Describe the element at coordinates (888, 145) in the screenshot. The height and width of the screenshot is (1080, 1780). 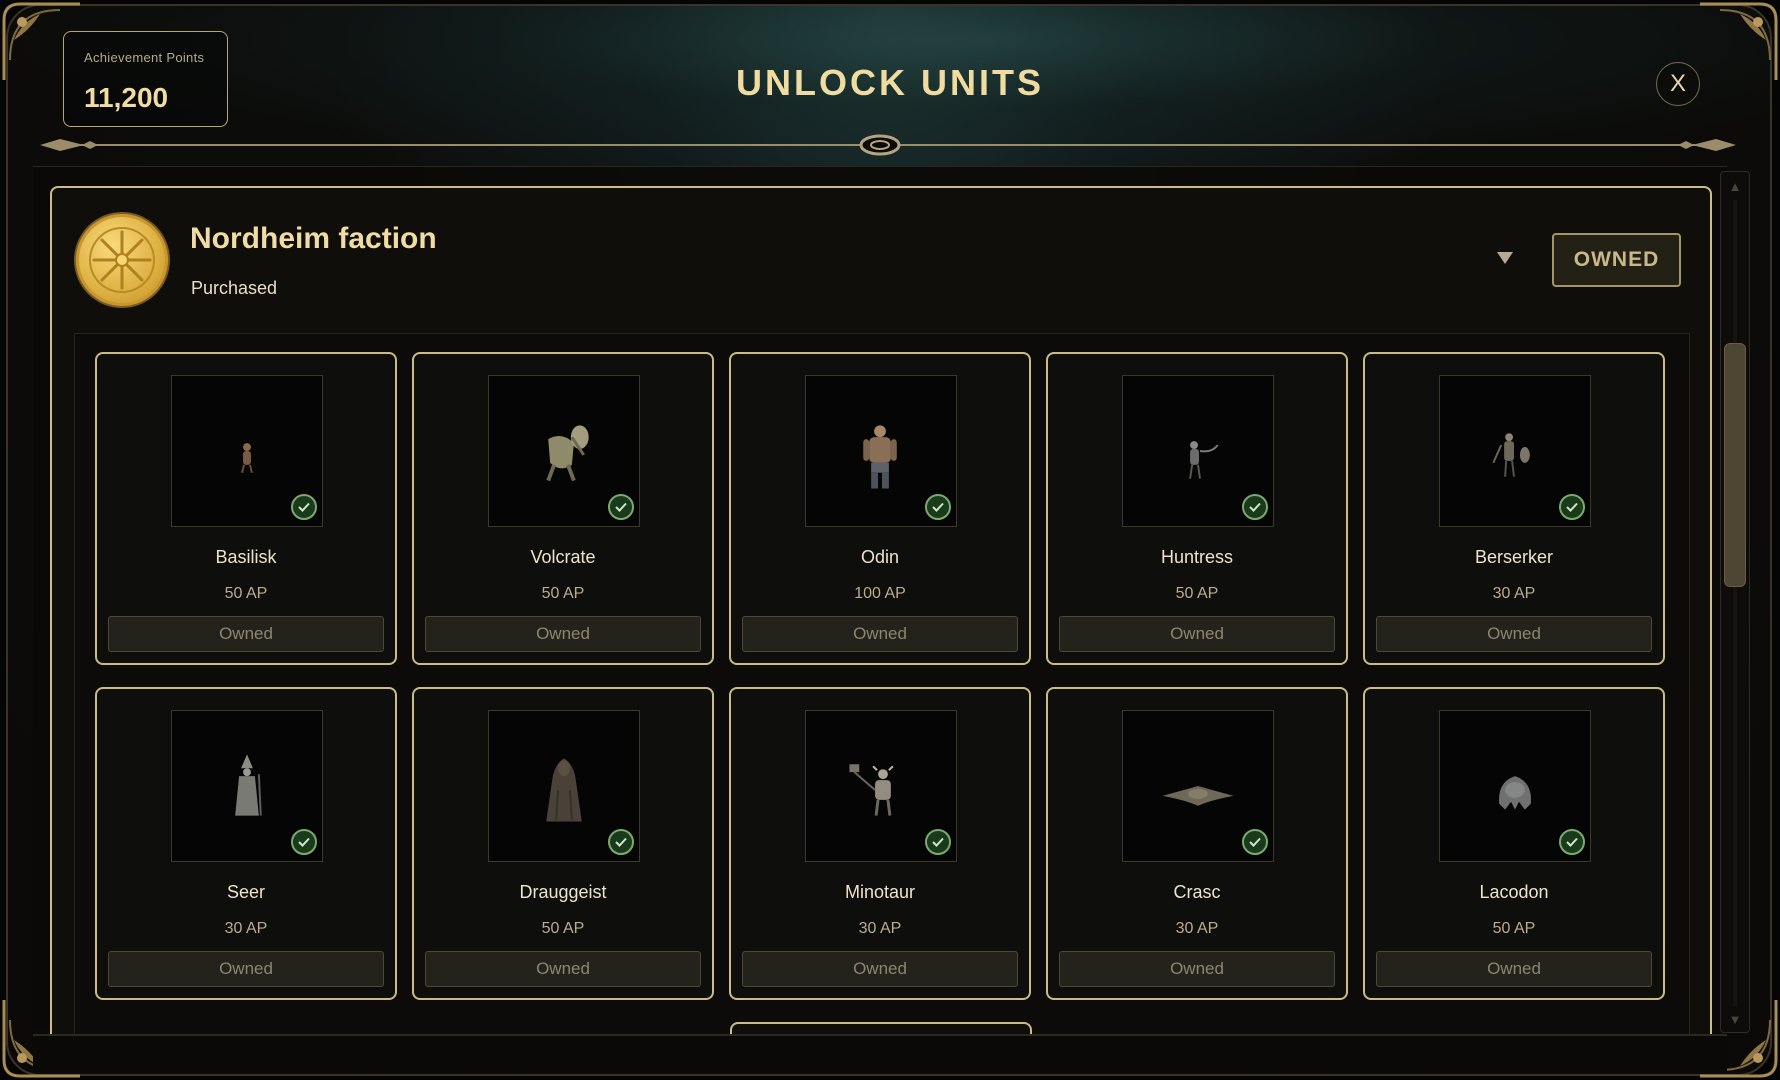
I see `ornamental-divider` at that location.